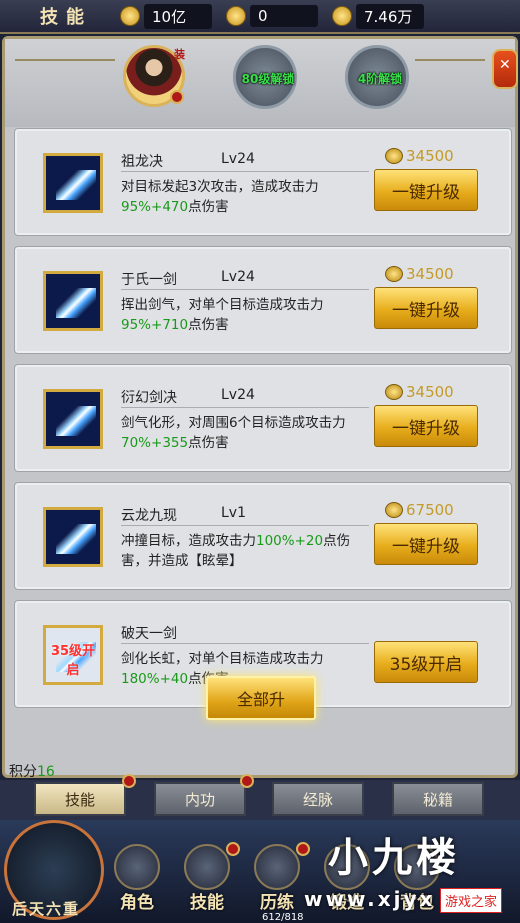 The image size is (520, 923). Describe the element at coordinates (149, 280) in the screenshot. I see `skill-name: 于氏一剑` at that location.